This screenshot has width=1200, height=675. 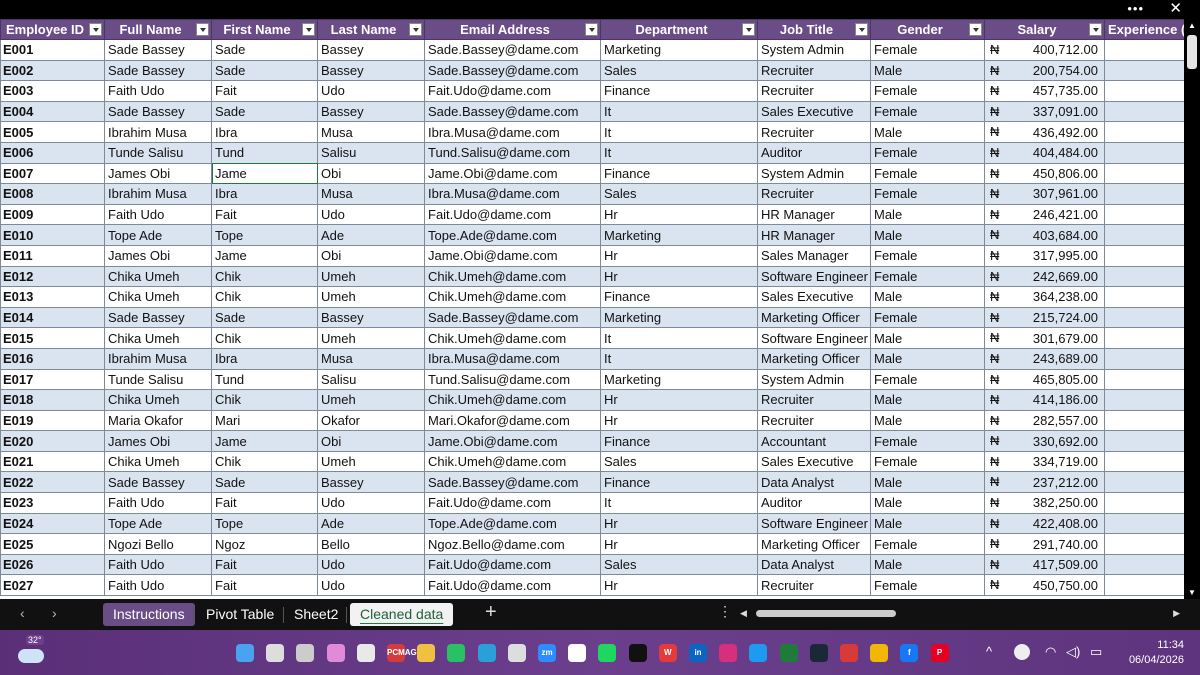 What do you see at coordinates (52, 317) in the screenshot?
I see `table-cell: E014` at bounding box center [52, 317].